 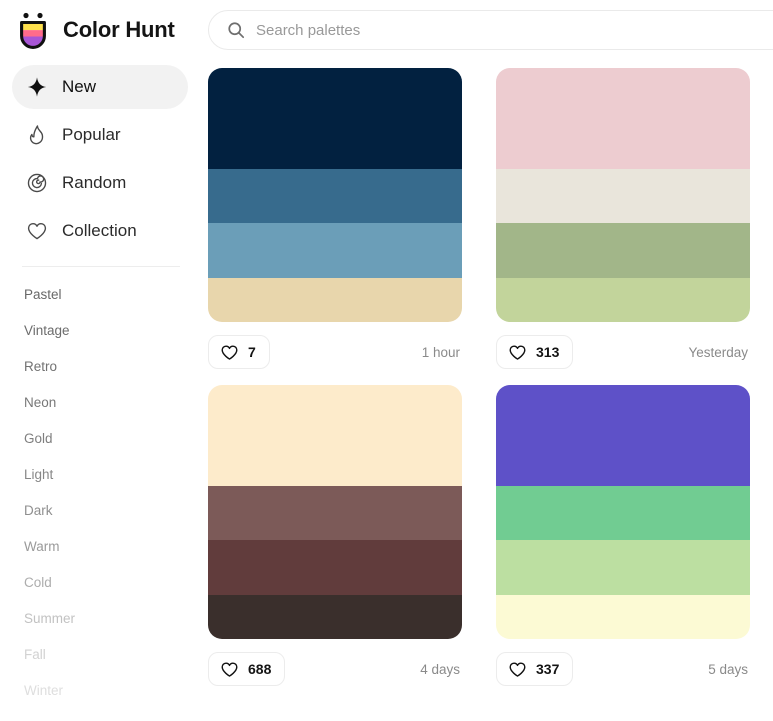 I want to click on like-button: 688, so click(x=247, y=669).